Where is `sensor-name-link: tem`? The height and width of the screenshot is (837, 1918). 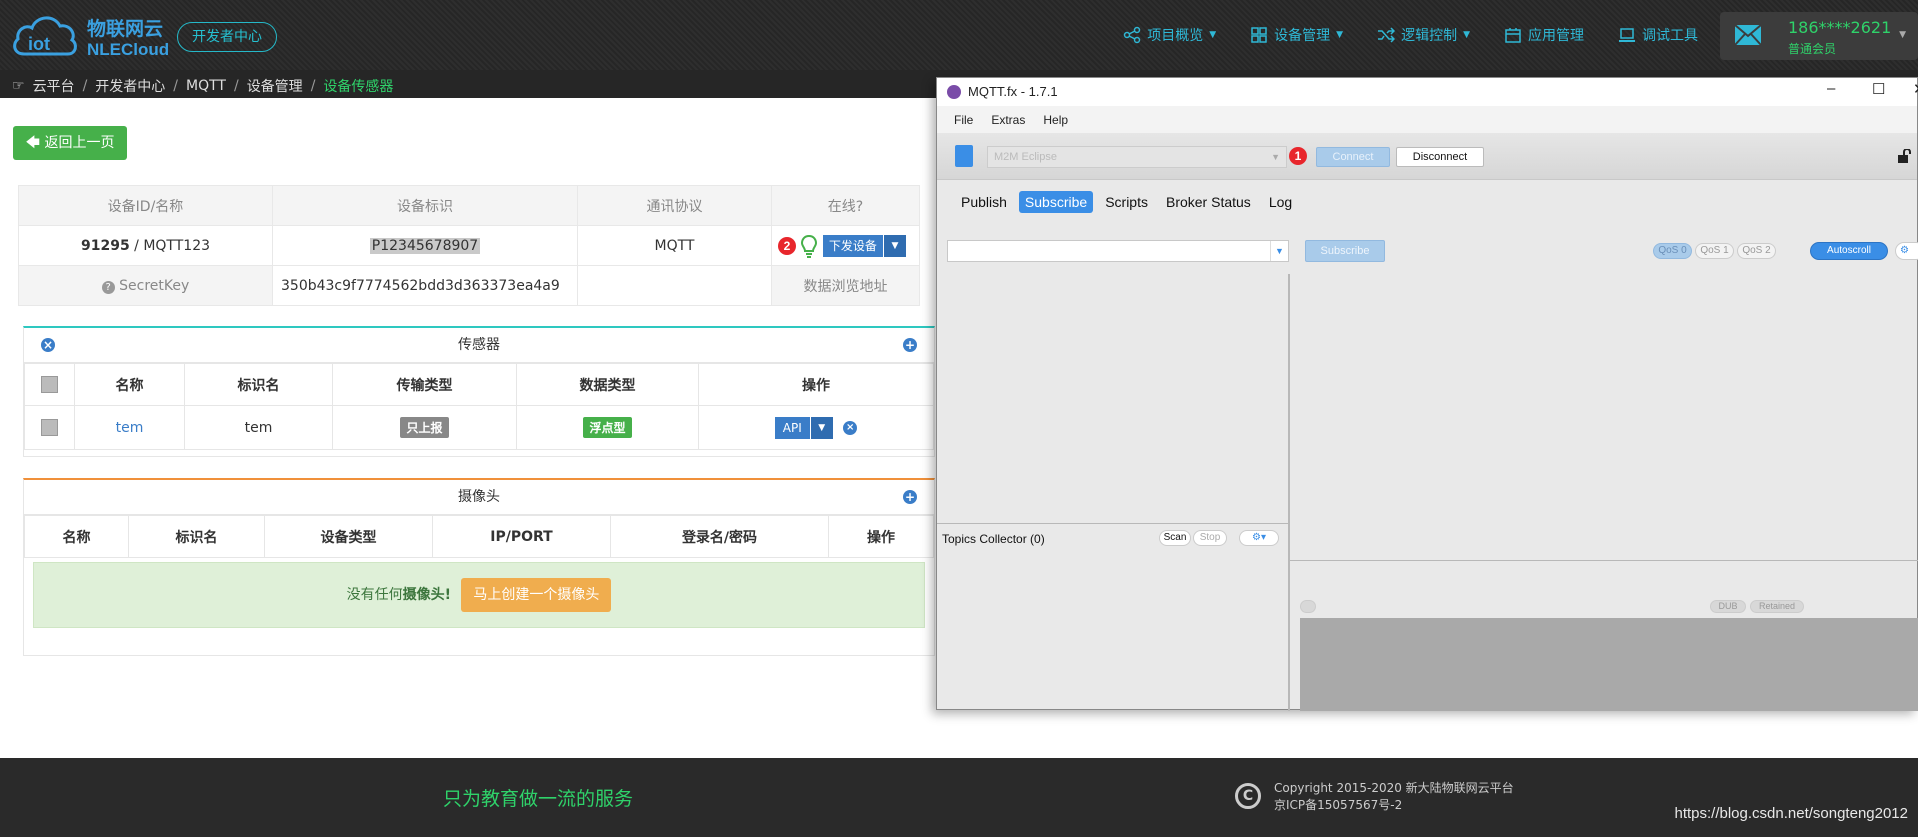 sensor-name-link: tem is located at coordinates (130, 428).